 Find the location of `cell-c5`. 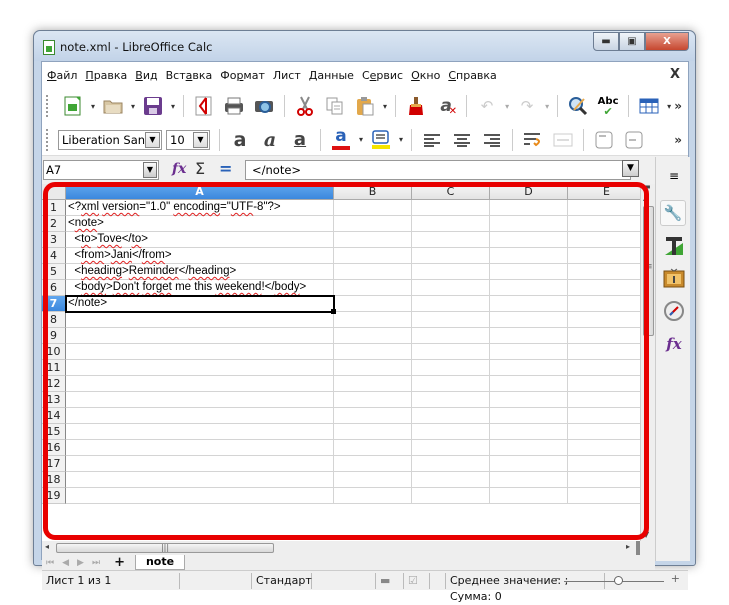

cell-c5 is located at coordinates (451, 272).